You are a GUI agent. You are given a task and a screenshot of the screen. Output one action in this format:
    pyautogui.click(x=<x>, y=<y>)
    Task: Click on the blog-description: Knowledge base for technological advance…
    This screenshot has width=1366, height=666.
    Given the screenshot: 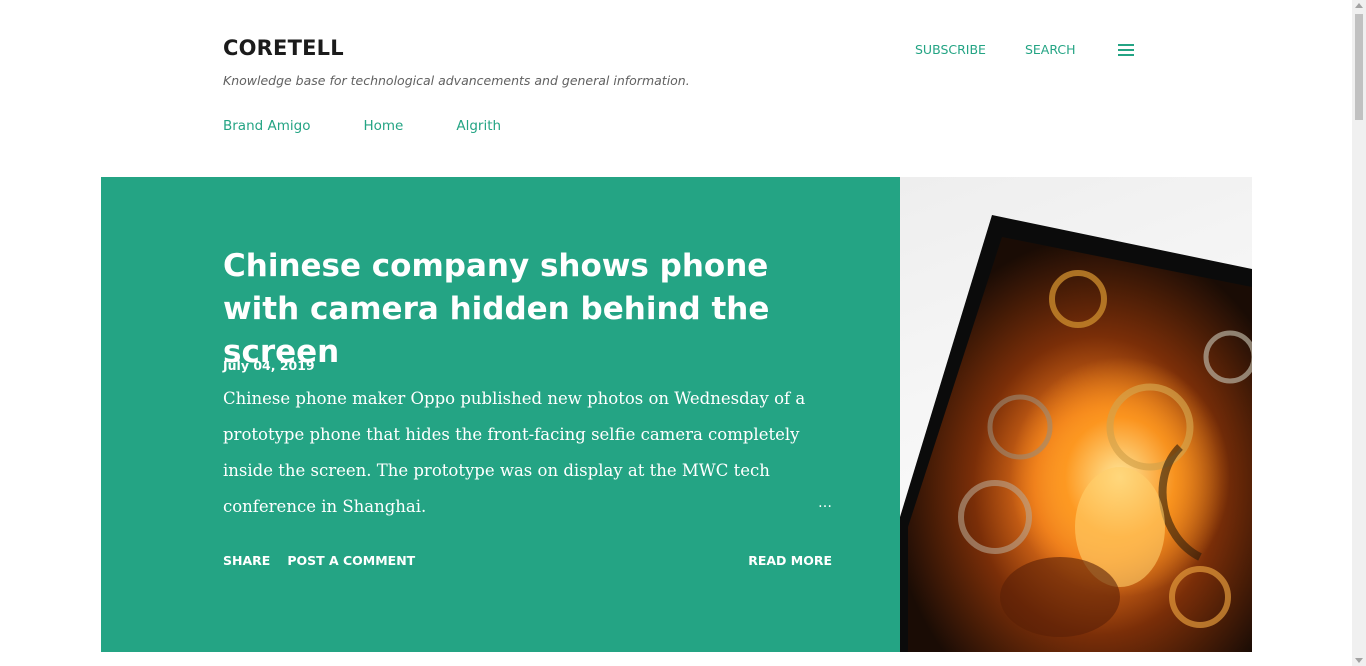 What is the action you would take?
    pyautogui.click(x=456, y=80)
    